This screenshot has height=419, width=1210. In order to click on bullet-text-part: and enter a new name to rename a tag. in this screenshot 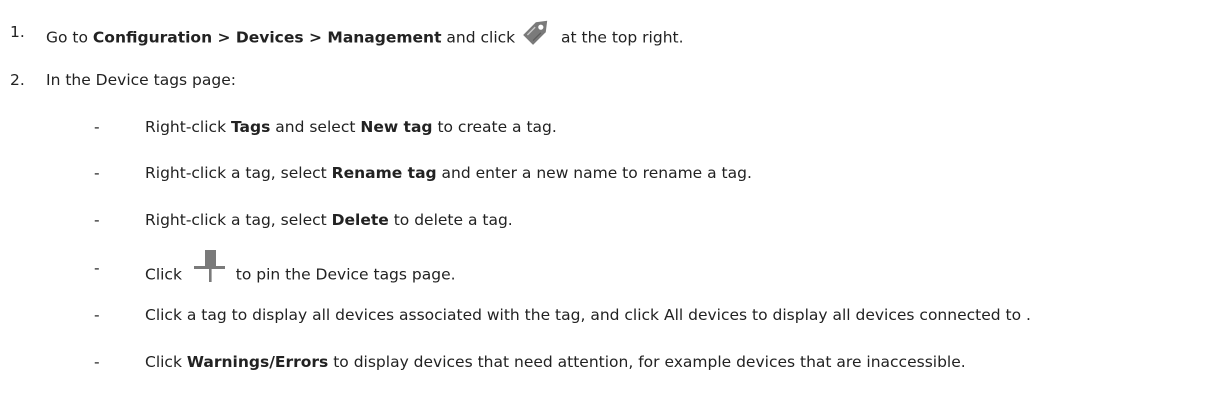, I will do `click(594, 173)`.